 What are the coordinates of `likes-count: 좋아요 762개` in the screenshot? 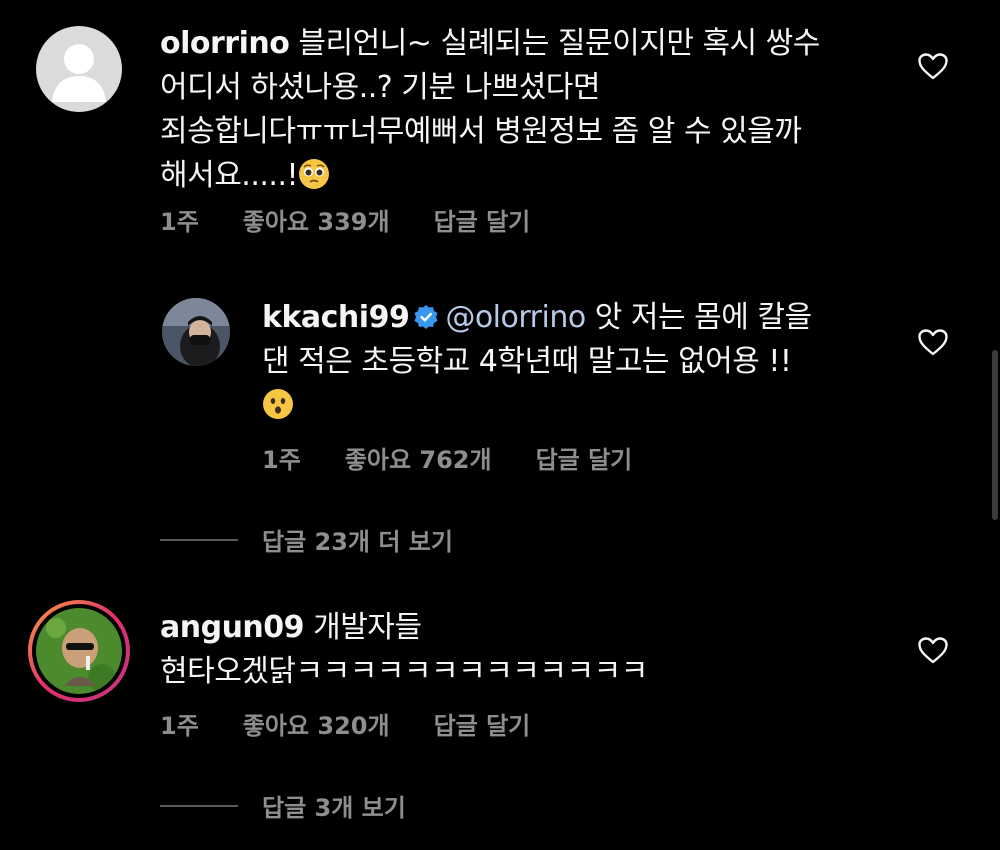 It's located at (418, 457).